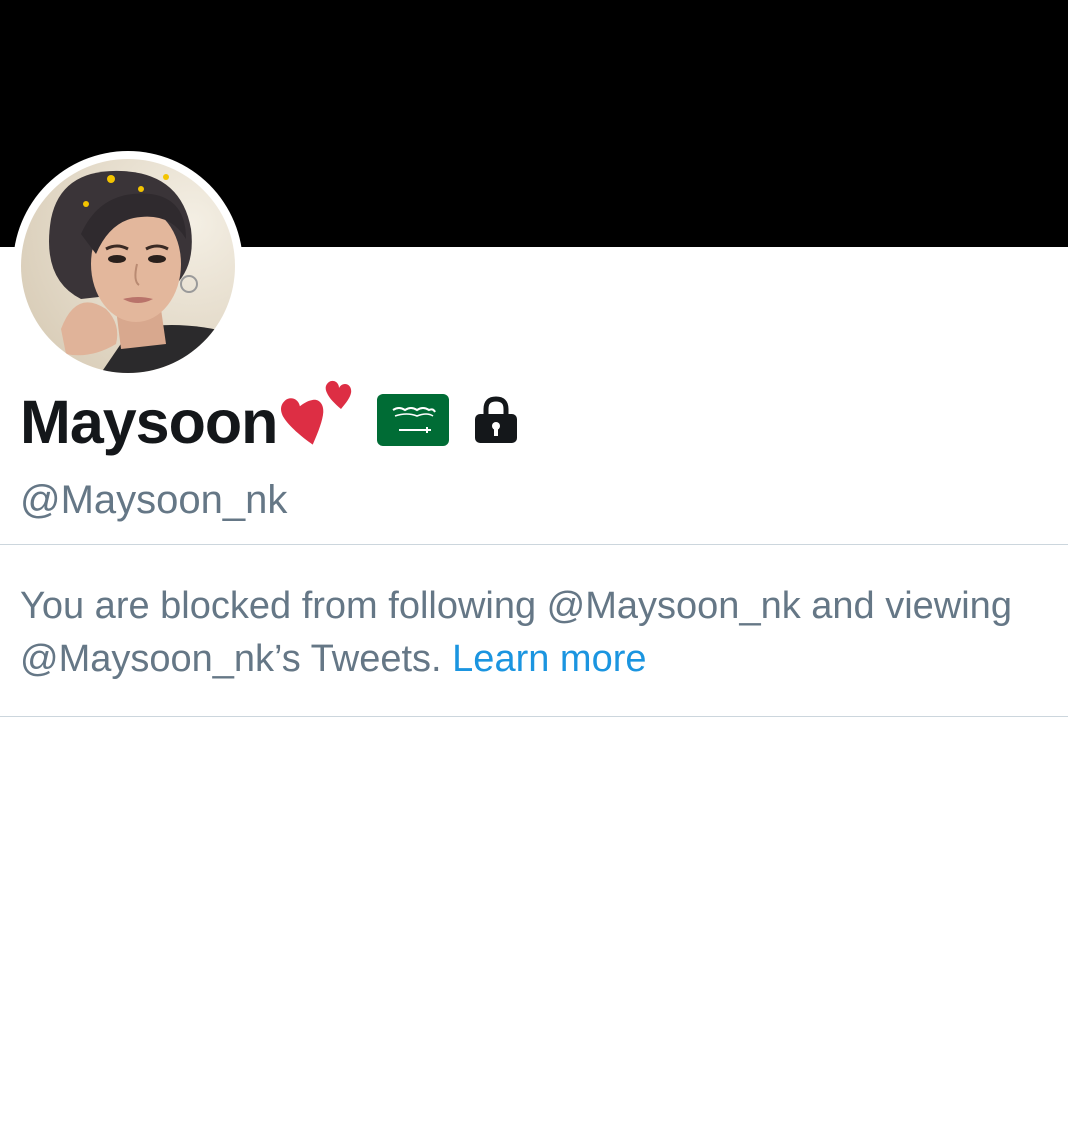  I want to click on learn-more-link: Learn more, so click(549, 659).